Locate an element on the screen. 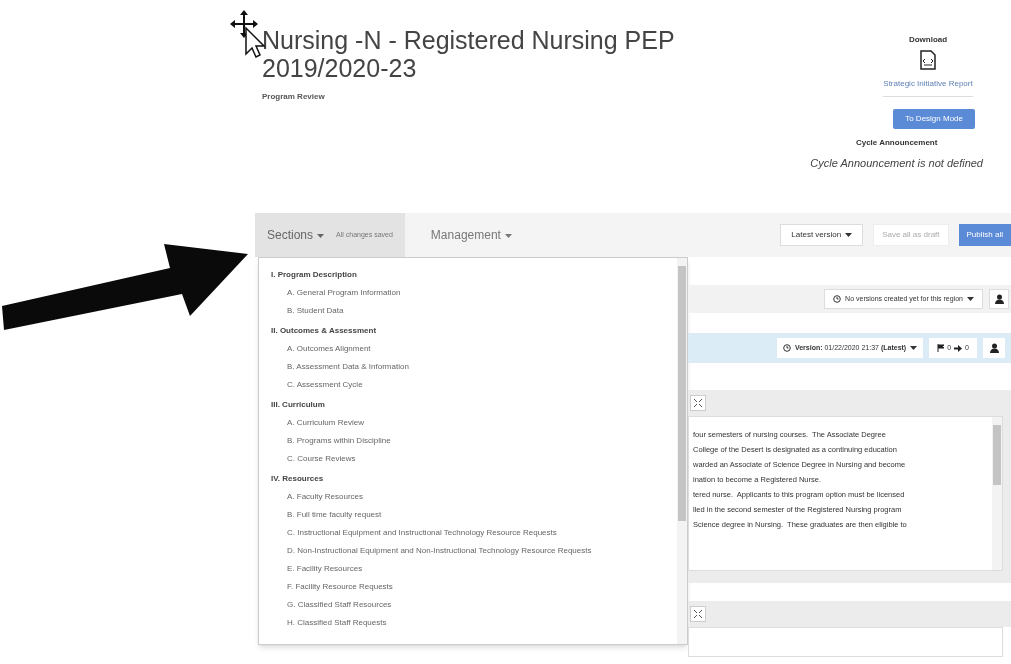 This screenshot has height=664, width=1011. menu-group-heading: I. Program Description is located at coordinates (314, 275).